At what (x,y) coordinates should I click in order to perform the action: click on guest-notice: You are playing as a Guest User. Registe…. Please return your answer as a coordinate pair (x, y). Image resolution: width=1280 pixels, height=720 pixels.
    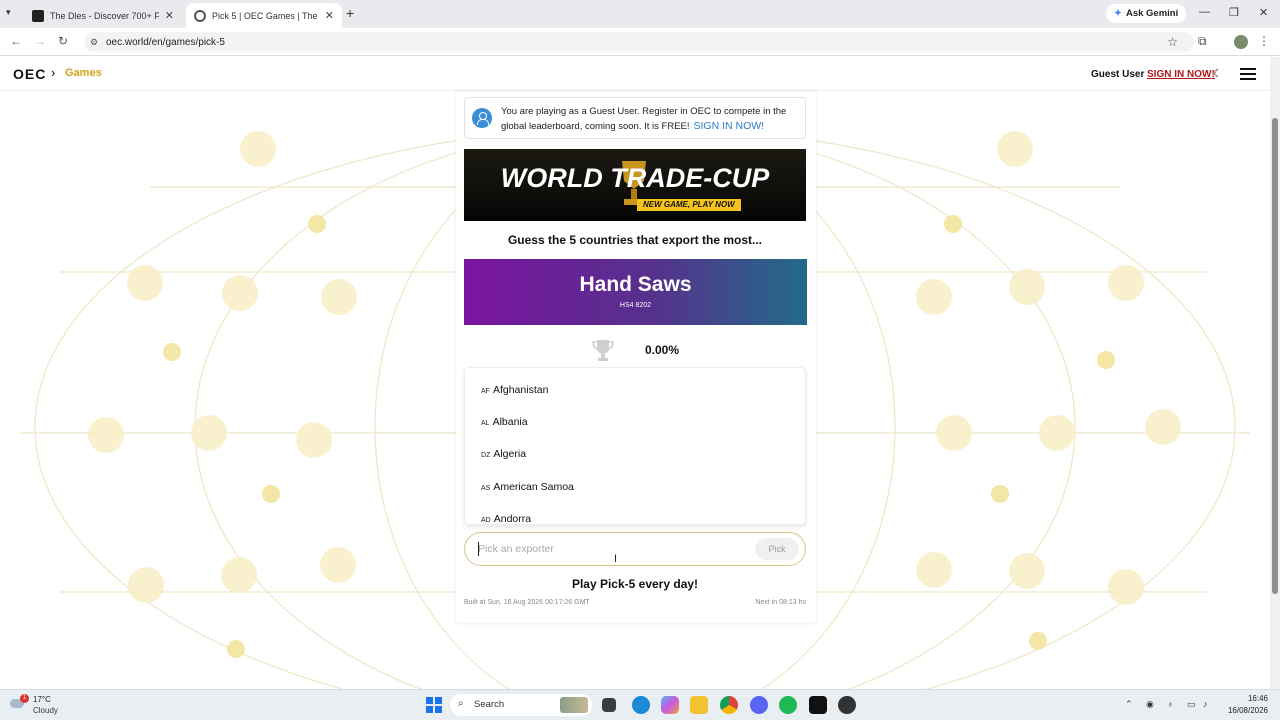
    Looking at the image, I should click on (635, 118).